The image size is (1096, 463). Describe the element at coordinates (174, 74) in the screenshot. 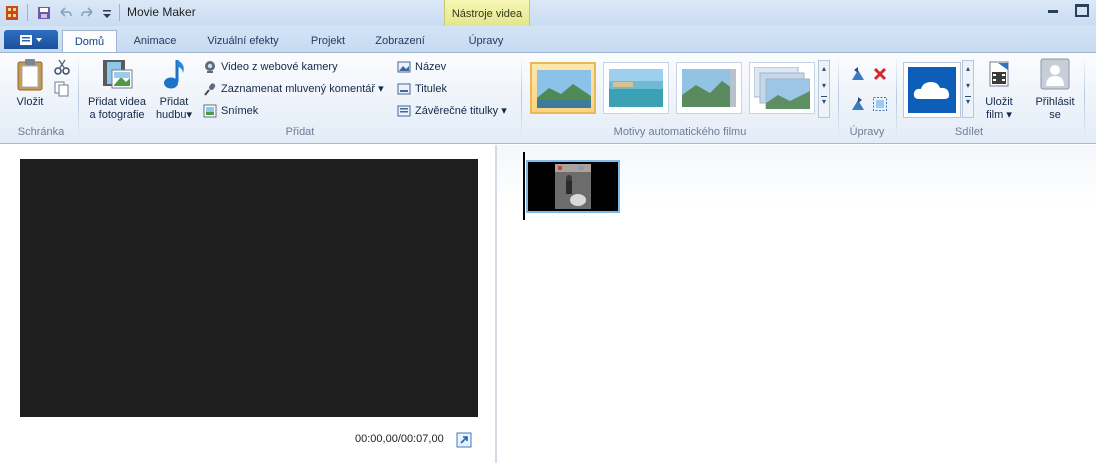

I see `music-note-icon` at that location.